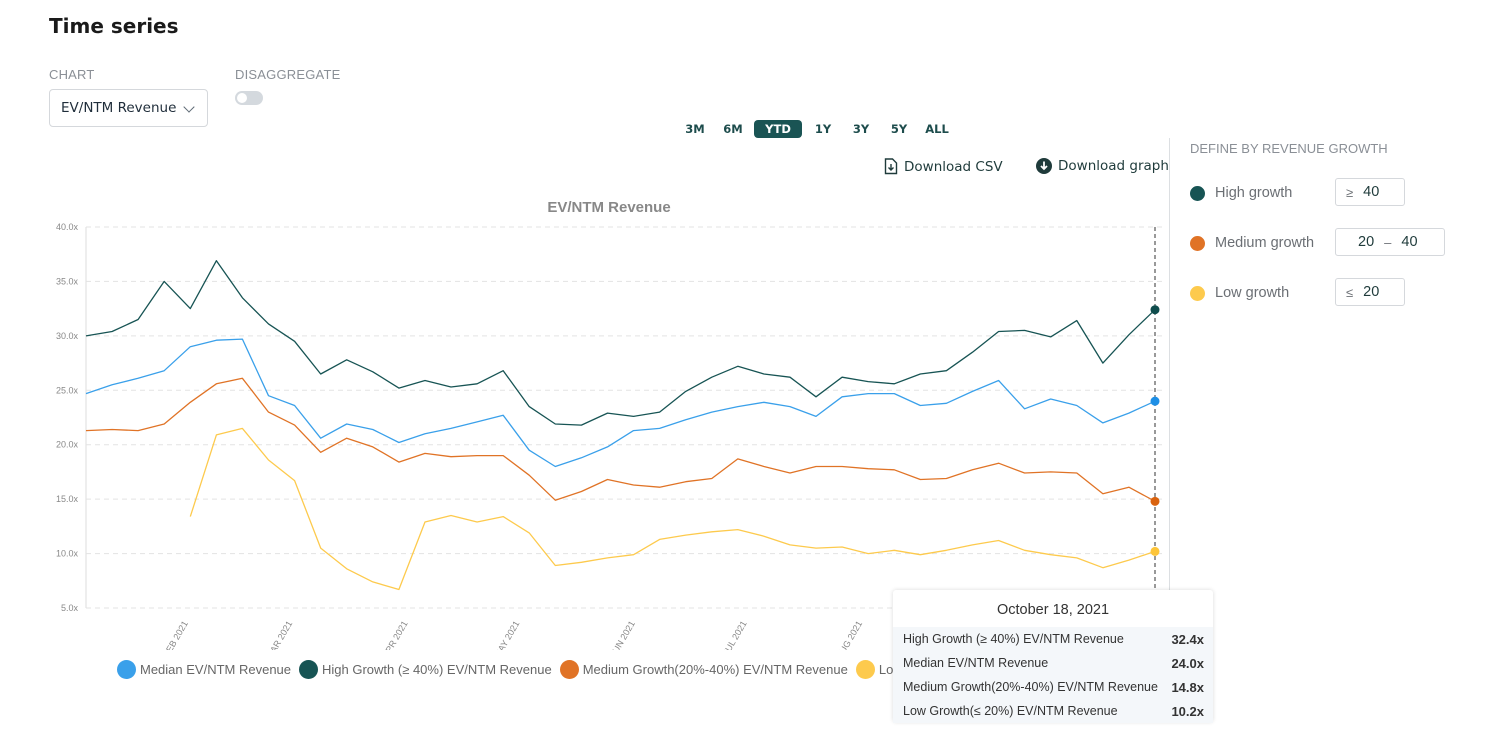 This screenshot has height=751, width=1500. Describe the element at coordinates (899, 129) in the screenshot. I see `range-5y: 5Y` at that location.